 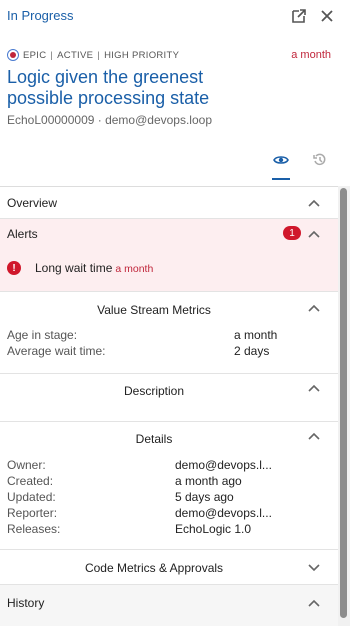 I want to click on section-overview: Overview, so click(x=169, y=203).